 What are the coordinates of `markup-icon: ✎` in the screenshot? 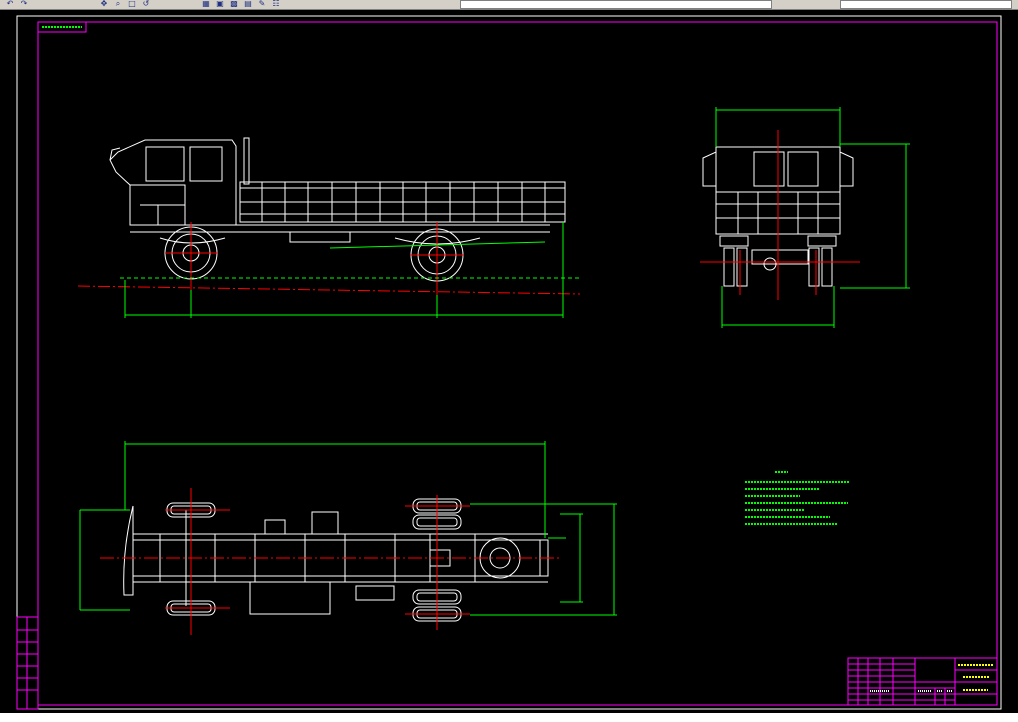 It's located at (262, 4).